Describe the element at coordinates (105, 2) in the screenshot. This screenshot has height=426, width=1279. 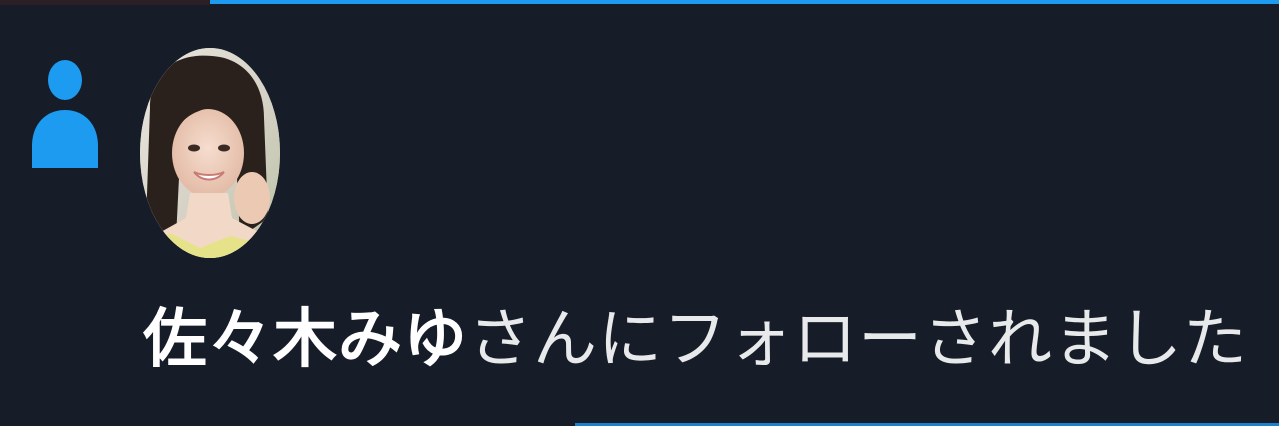
I see `top-edge` at that location.